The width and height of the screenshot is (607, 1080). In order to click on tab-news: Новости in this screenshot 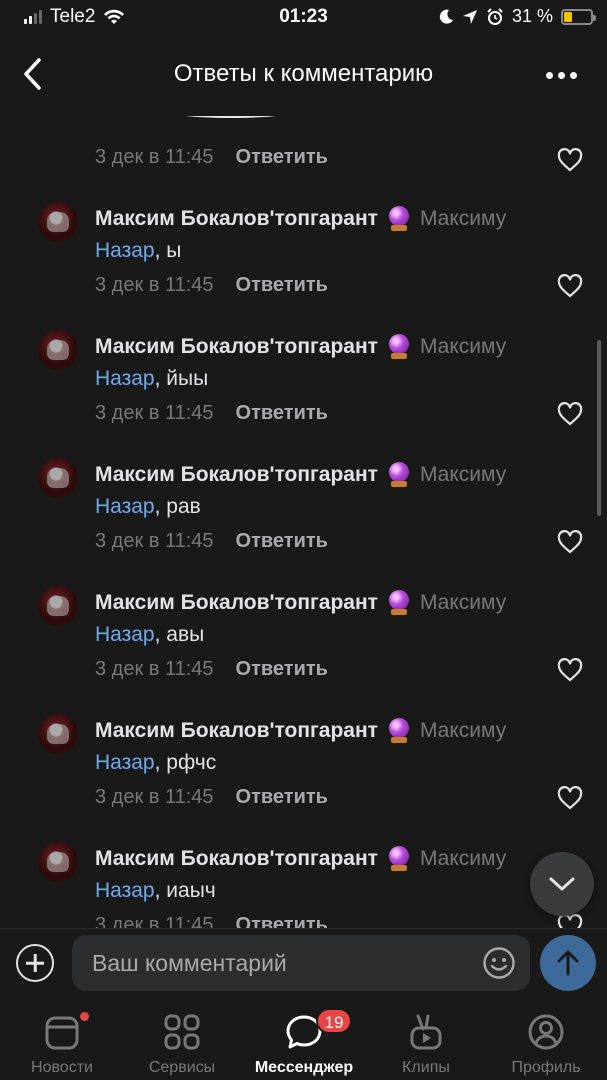, I will do `click(62, 1045)`.